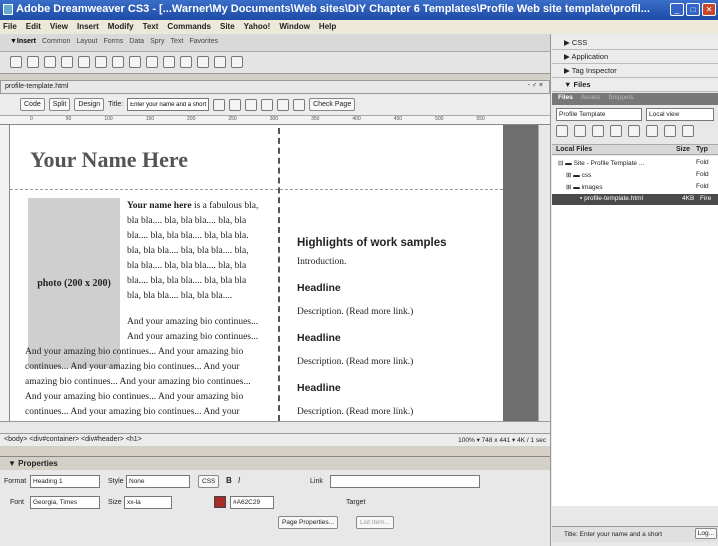 This screenshot has width=718, height=546. What do you see at coordinates (574, 149) in the screenshot?
I see `local-files-column: Local Files` at bounding box center [574, 149].